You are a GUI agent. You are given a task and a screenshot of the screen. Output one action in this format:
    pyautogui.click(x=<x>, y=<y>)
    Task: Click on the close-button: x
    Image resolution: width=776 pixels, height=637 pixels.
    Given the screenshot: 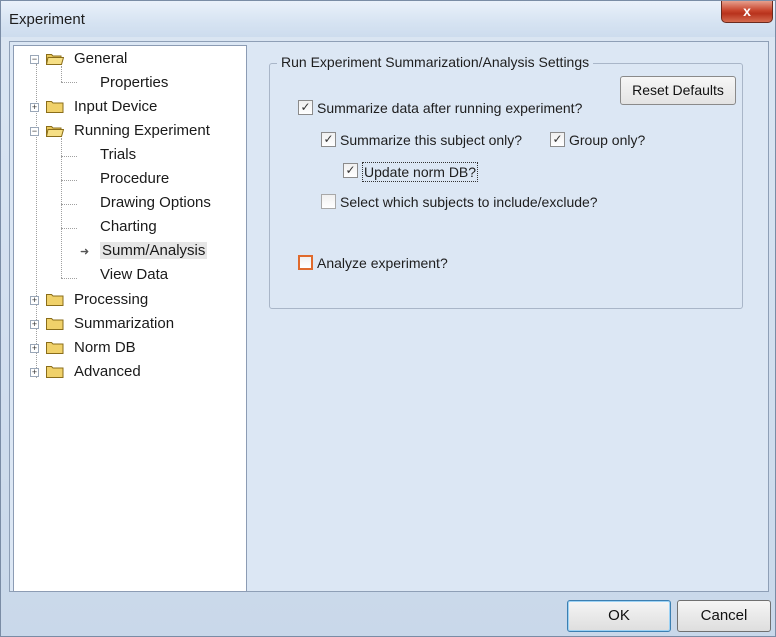 What is the action you would take?
    pyautogui.click(x=747, y=12)
    